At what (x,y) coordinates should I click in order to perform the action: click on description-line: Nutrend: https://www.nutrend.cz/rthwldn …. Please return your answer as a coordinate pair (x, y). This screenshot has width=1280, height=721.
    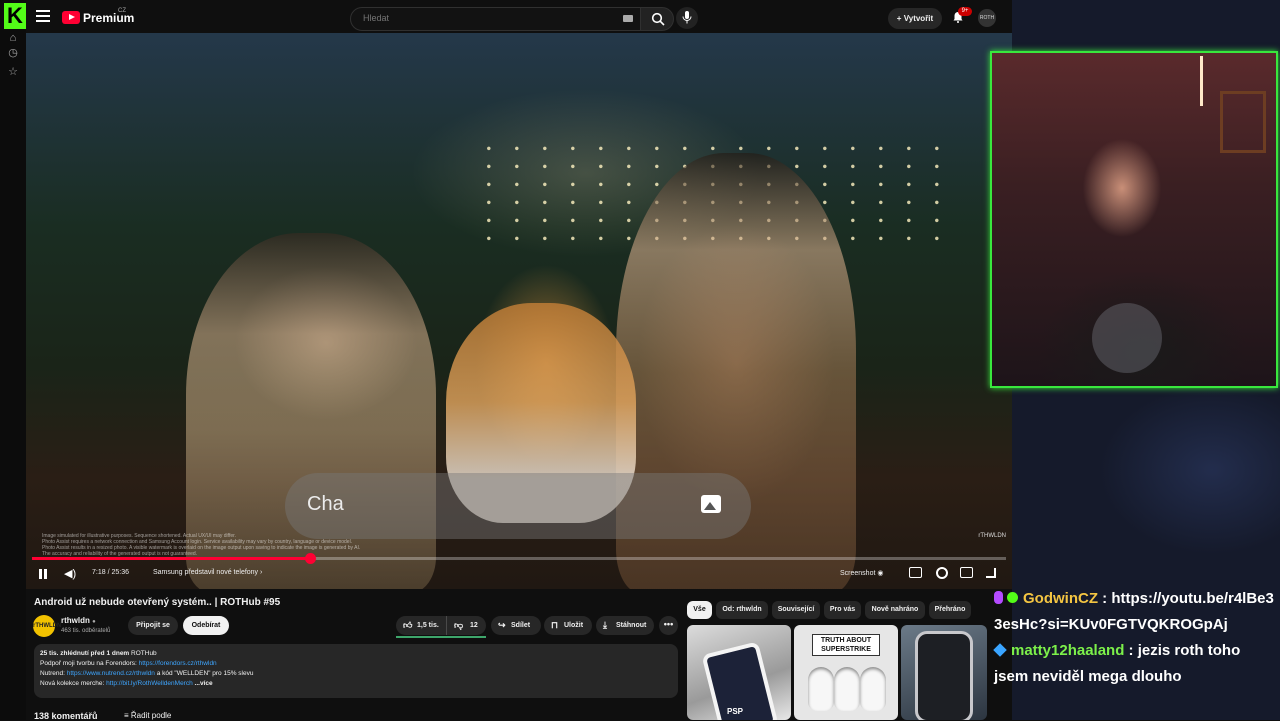
    Looking at the image, I should click on (356, 674).